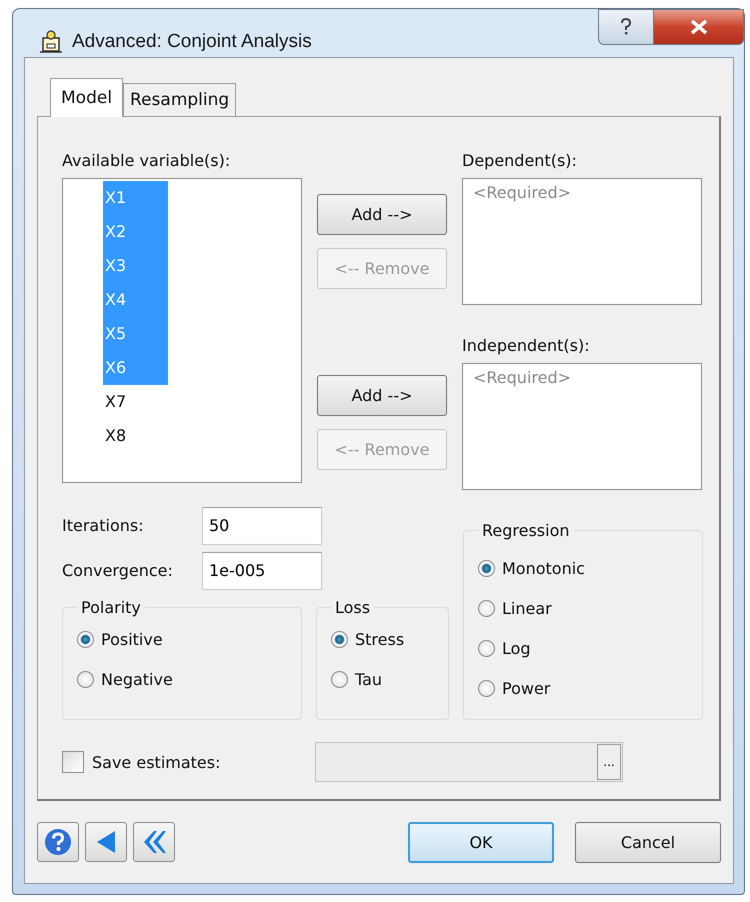 The width and height of the screenshot is (750, 902). What do you see at coordinates (543, 568) in the screenshot?
I see `option-label: Monotonic` at bounding box center [543, 568].